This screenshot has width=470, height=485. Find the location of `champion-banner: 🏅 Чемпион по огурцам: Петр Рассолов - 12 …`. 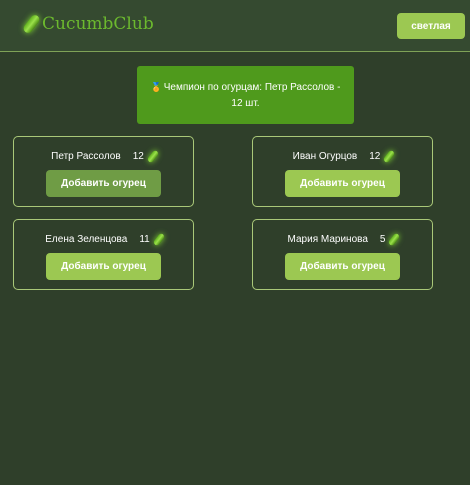

champion-banner: 🏅 Чемпион по огурцам: Петр Рассолов - 12 … is located at coordinates (245, 95).